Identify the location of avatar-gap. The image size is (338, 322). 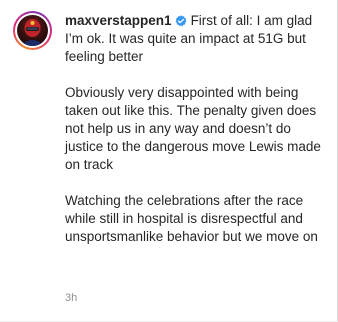
(32, 30).